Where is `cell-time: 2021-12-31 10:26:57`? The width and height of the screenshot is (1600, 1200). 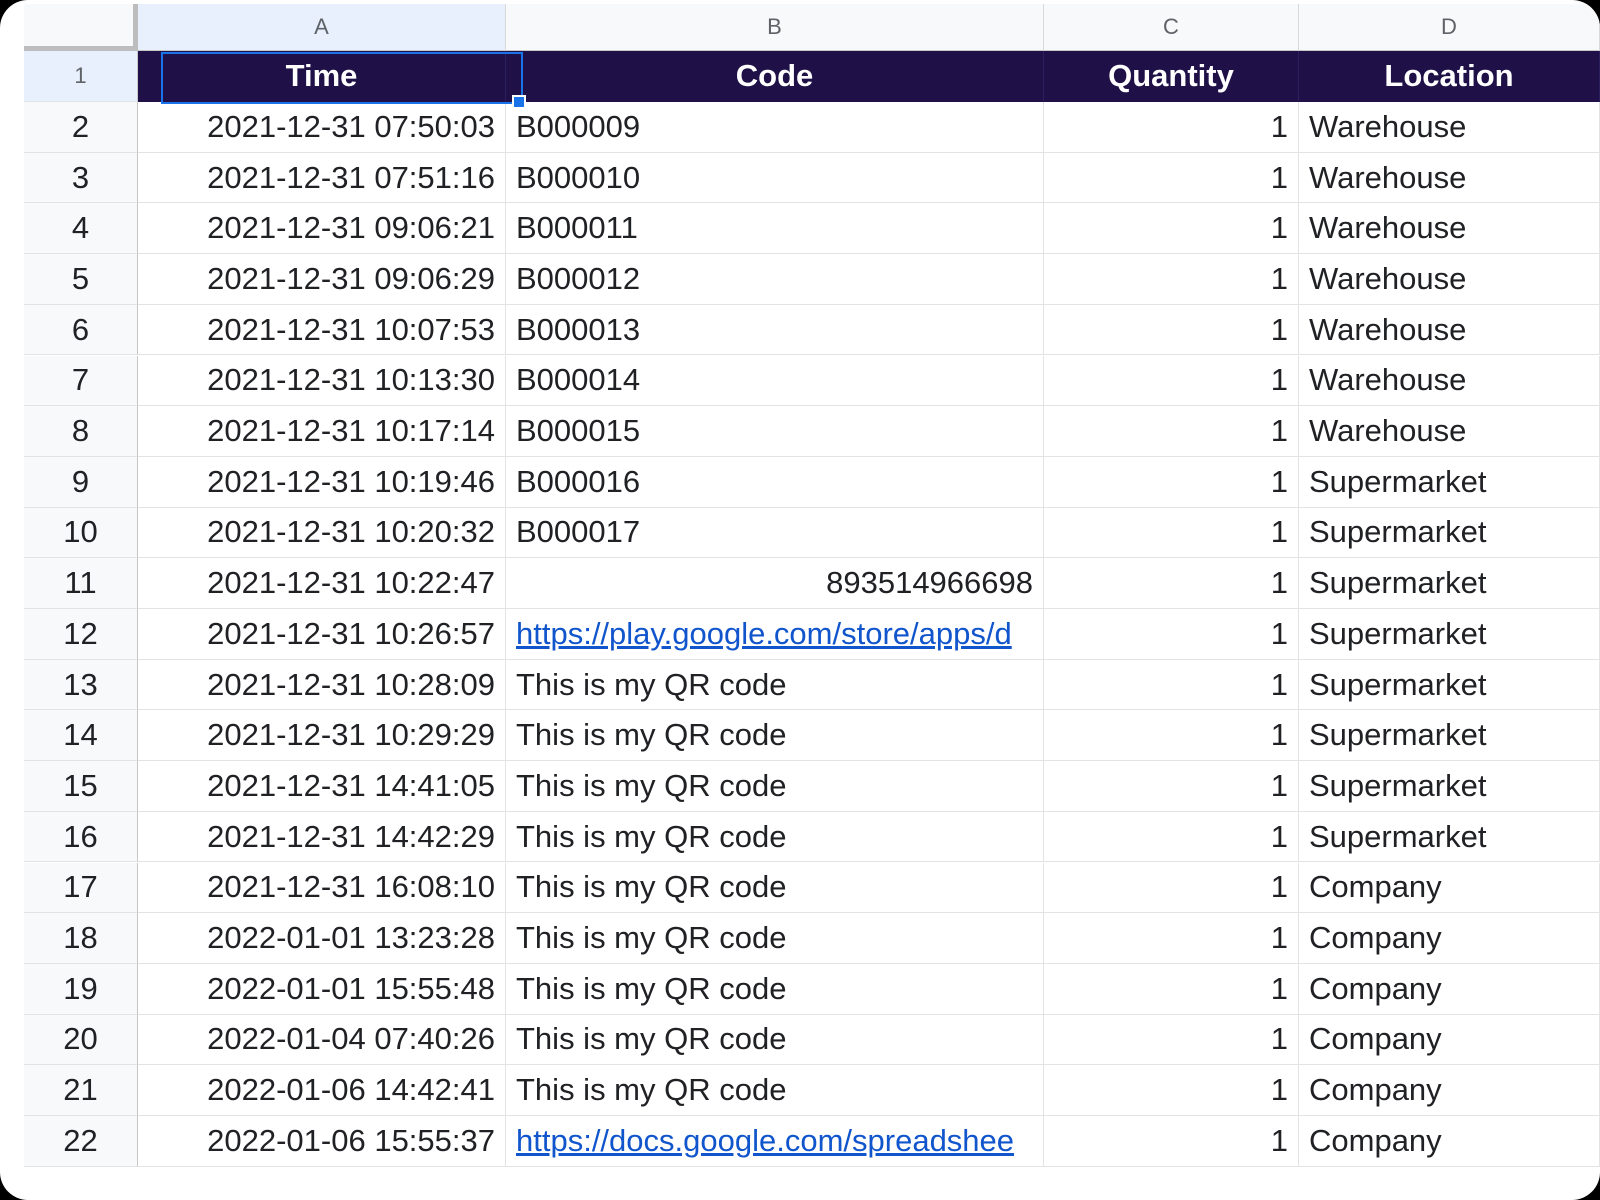 cell-time: 2021-12-31 10:26:57 is located at coordinates (322, 634).